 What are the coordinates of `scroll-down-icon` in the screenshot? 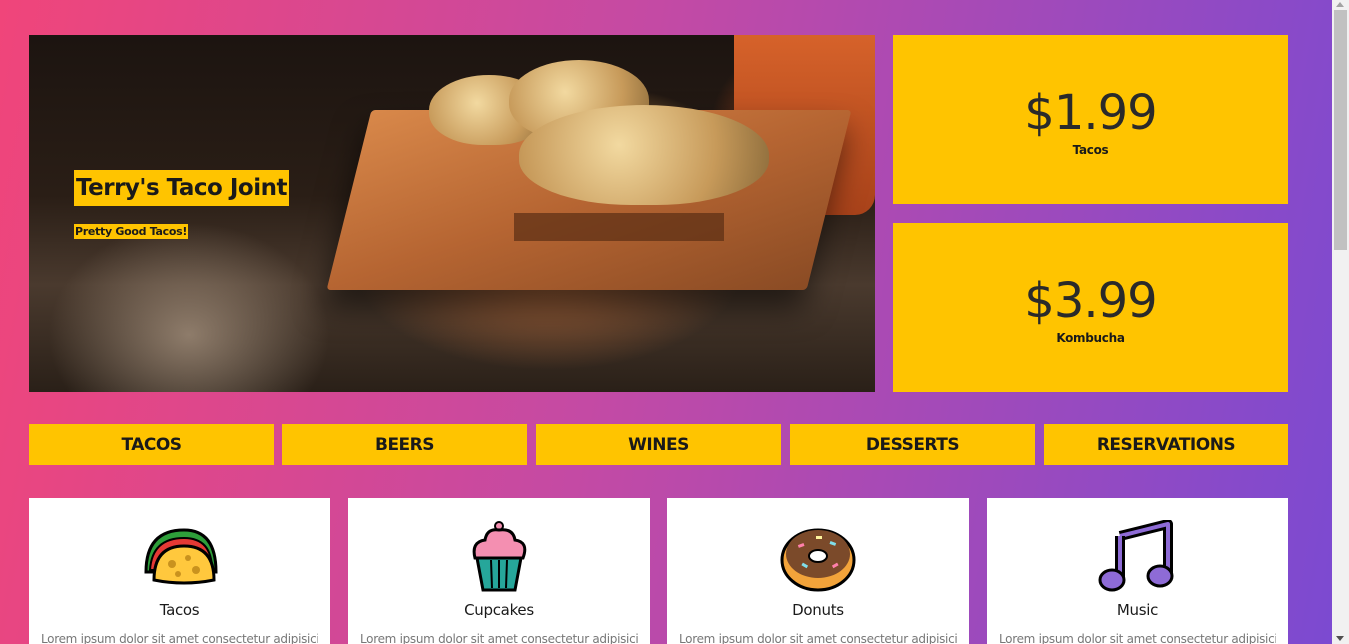 It's located at (1340, 638).